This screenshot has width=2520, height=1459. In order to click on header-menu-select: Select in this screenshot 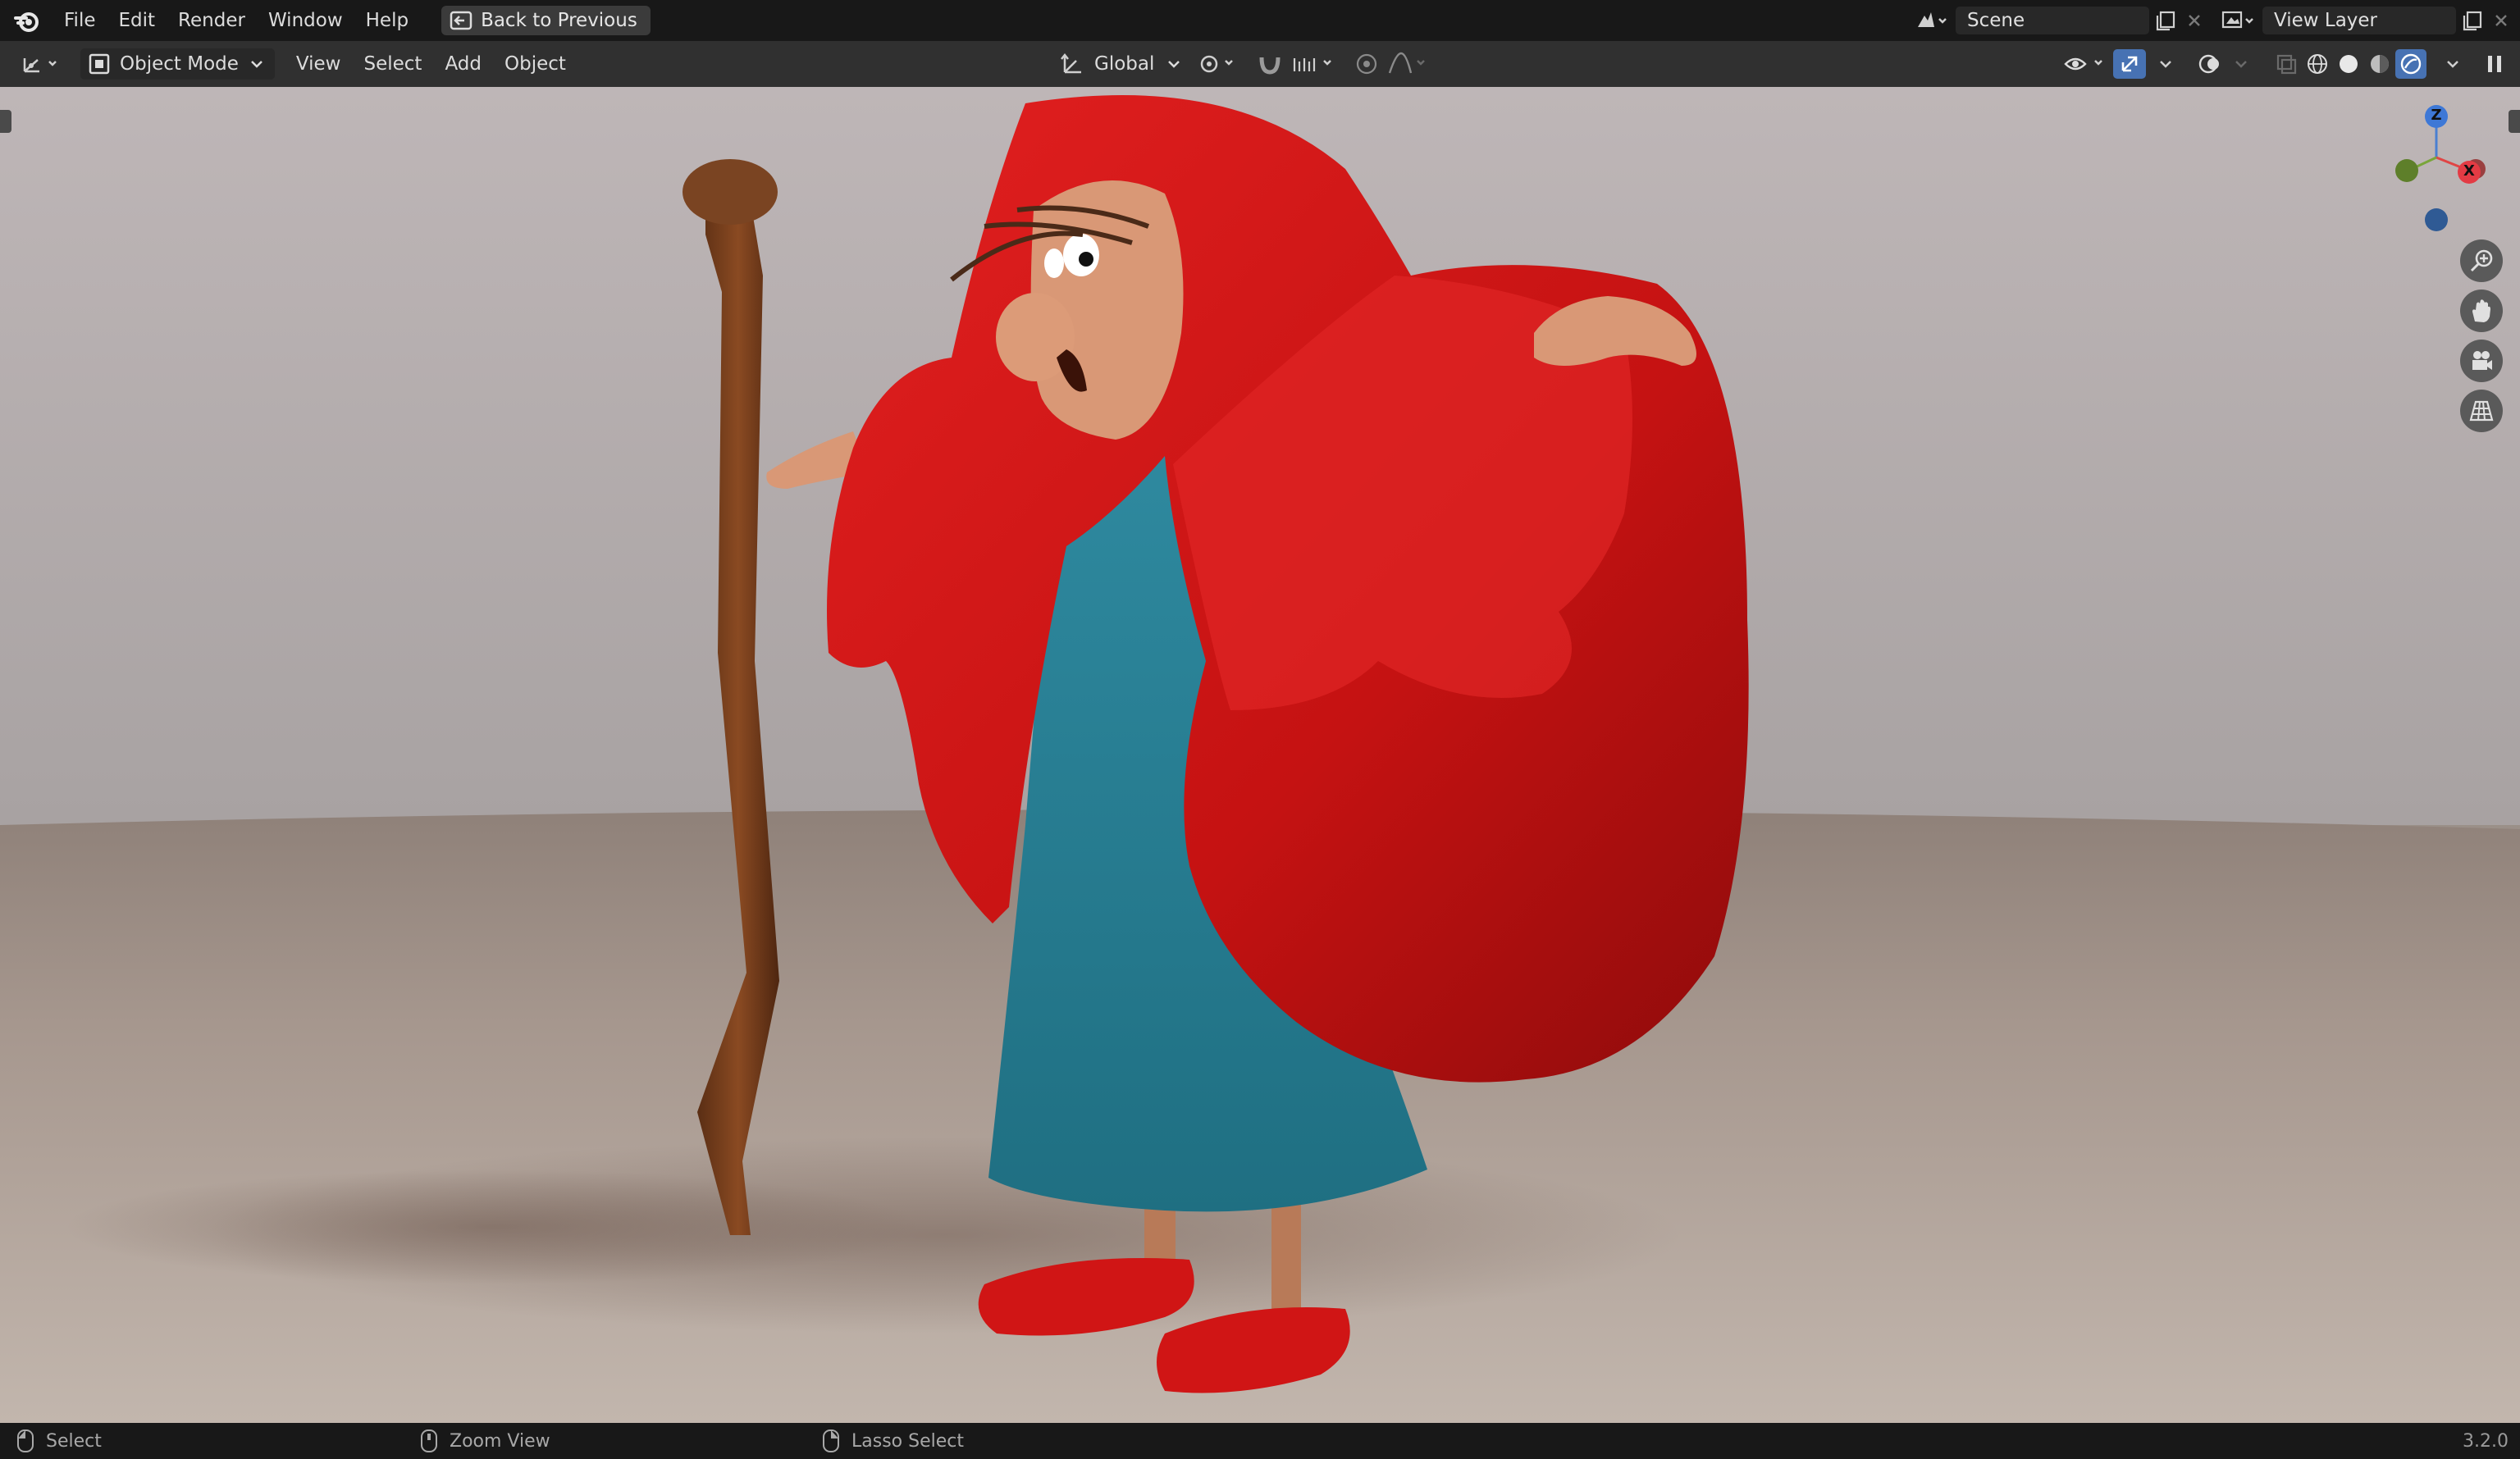, I will do `click(393, 64)`.